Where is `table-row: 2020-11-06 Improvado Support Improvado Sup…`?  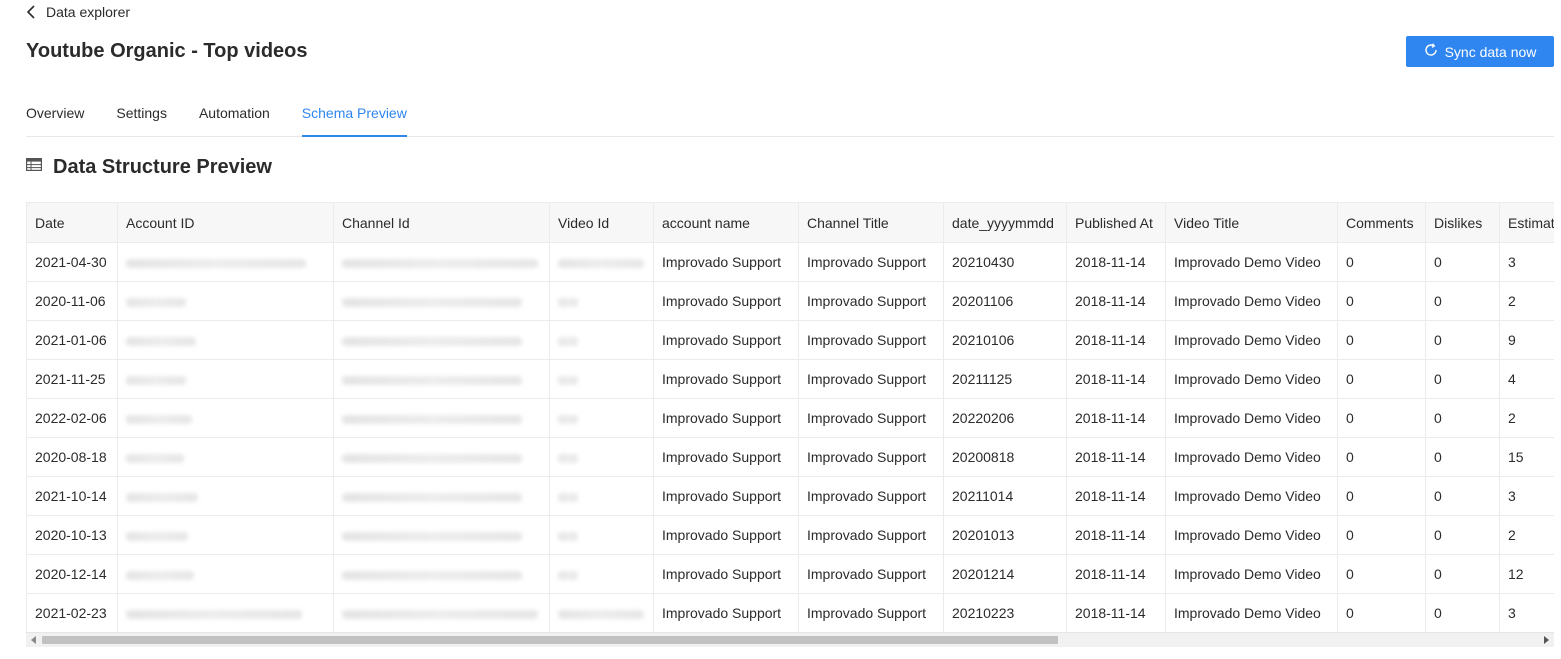
table-row: 2020-11-06 Improvado Support Improvado Sup… is located at coordinates (790, 301).